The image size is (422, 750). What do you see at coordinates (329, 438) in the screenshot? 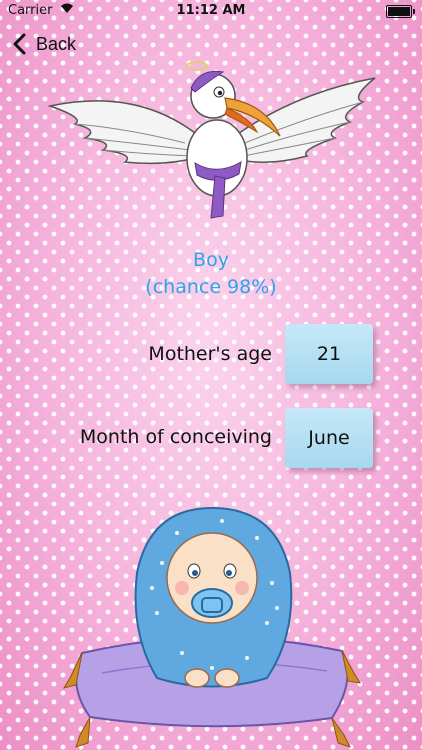
I see `month-button: June` at bounding box center [329, 438].